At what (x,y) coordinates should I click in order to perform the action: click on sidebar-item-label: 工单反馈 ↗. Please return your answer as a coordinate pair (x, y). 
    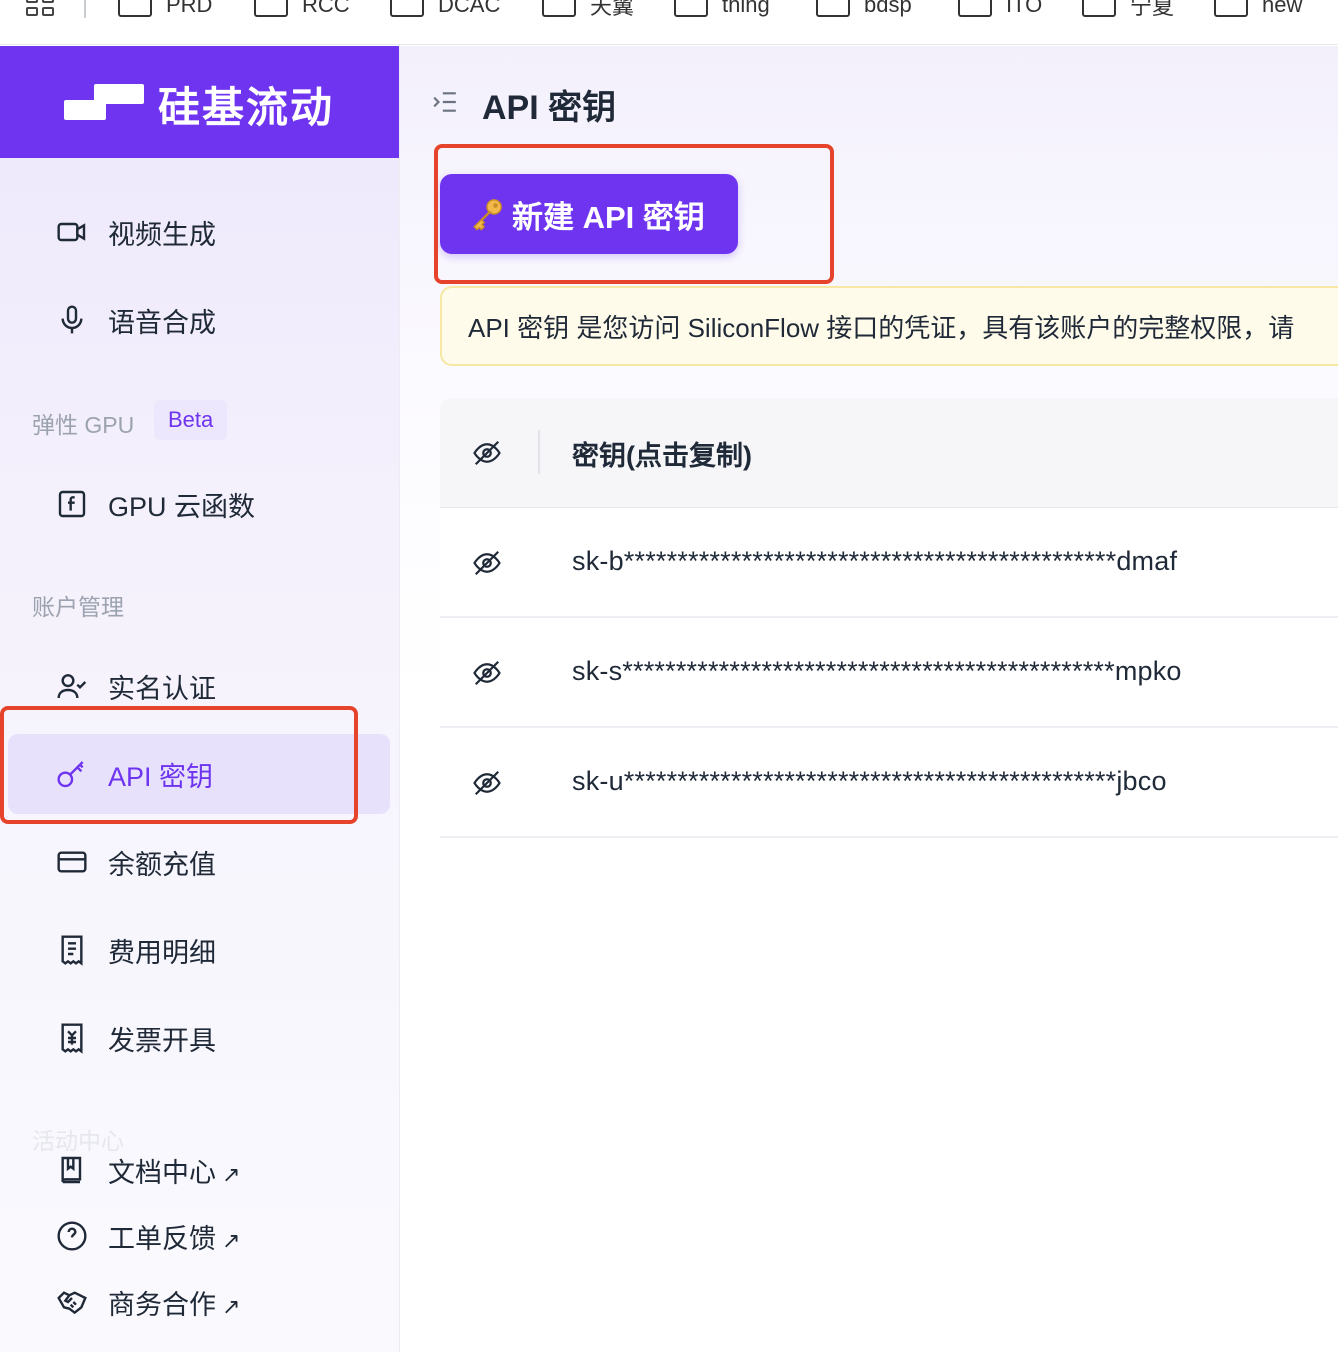
    Looking at the image, I should click on (174, 1238).